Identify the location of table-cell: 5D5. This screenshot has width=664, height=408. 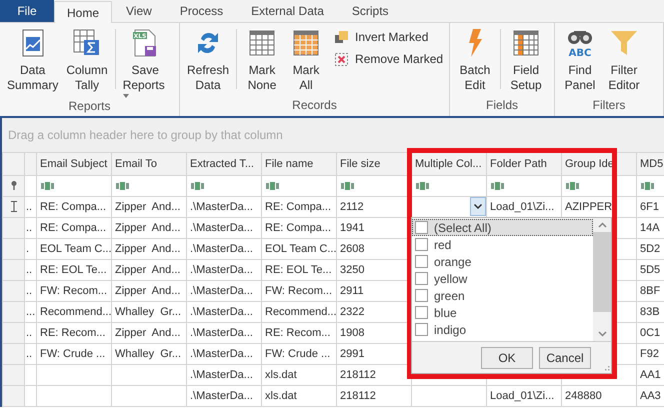
(650, 270).